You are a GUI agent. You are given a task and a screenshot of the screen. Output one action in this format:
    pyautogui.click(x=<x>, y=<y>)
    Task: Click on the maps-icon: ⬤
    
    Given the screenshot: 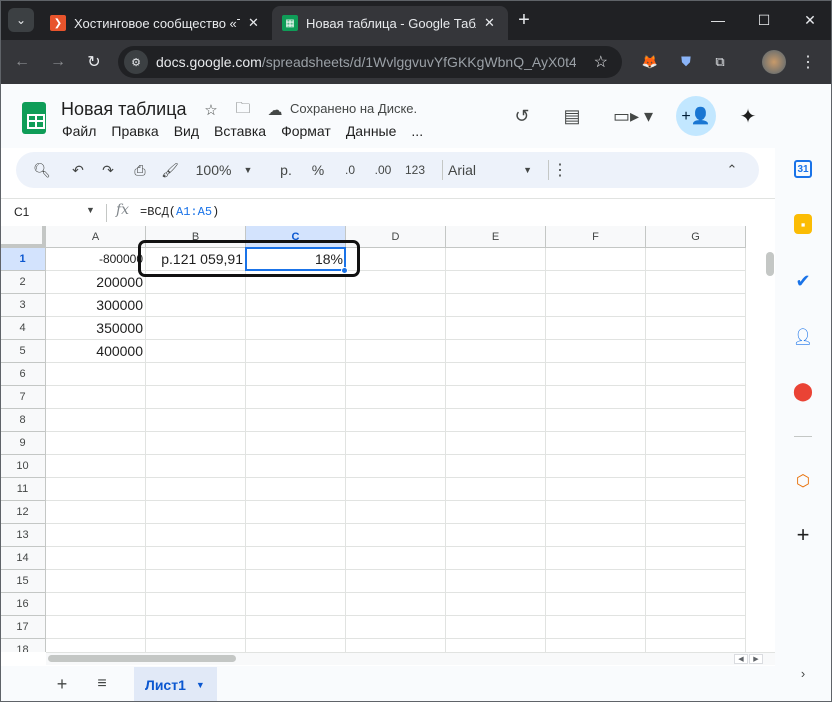 What is the action you would take?
    pyautogui.click(x=803, y=391)
    